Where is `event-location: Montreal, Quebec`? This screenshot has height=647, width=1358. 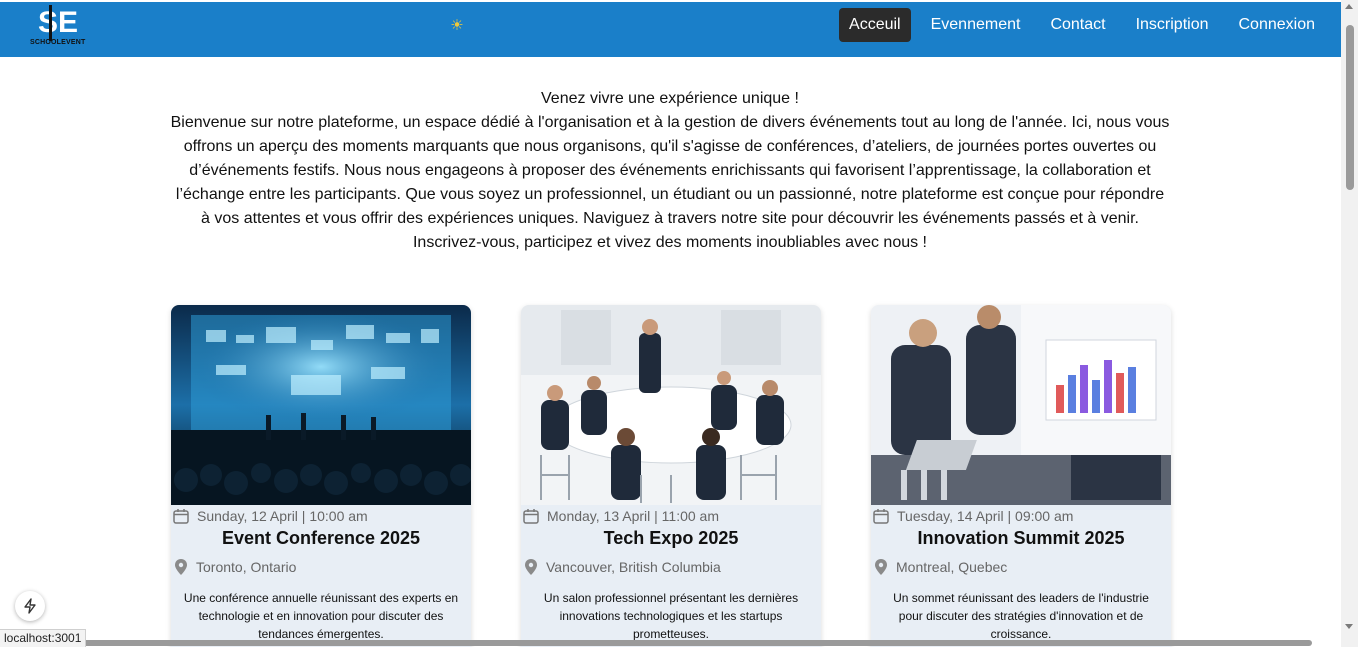 event-location: Montreal, Quebec is located at coordinates (952, 567).